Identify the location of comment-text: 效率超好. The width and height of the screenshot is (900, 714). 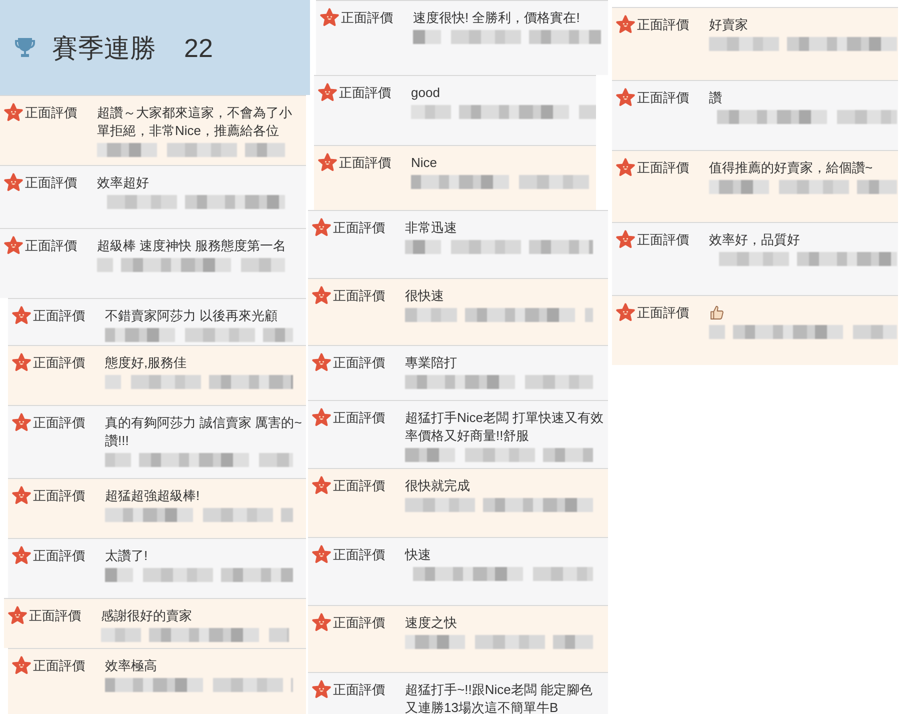
(123, 183).